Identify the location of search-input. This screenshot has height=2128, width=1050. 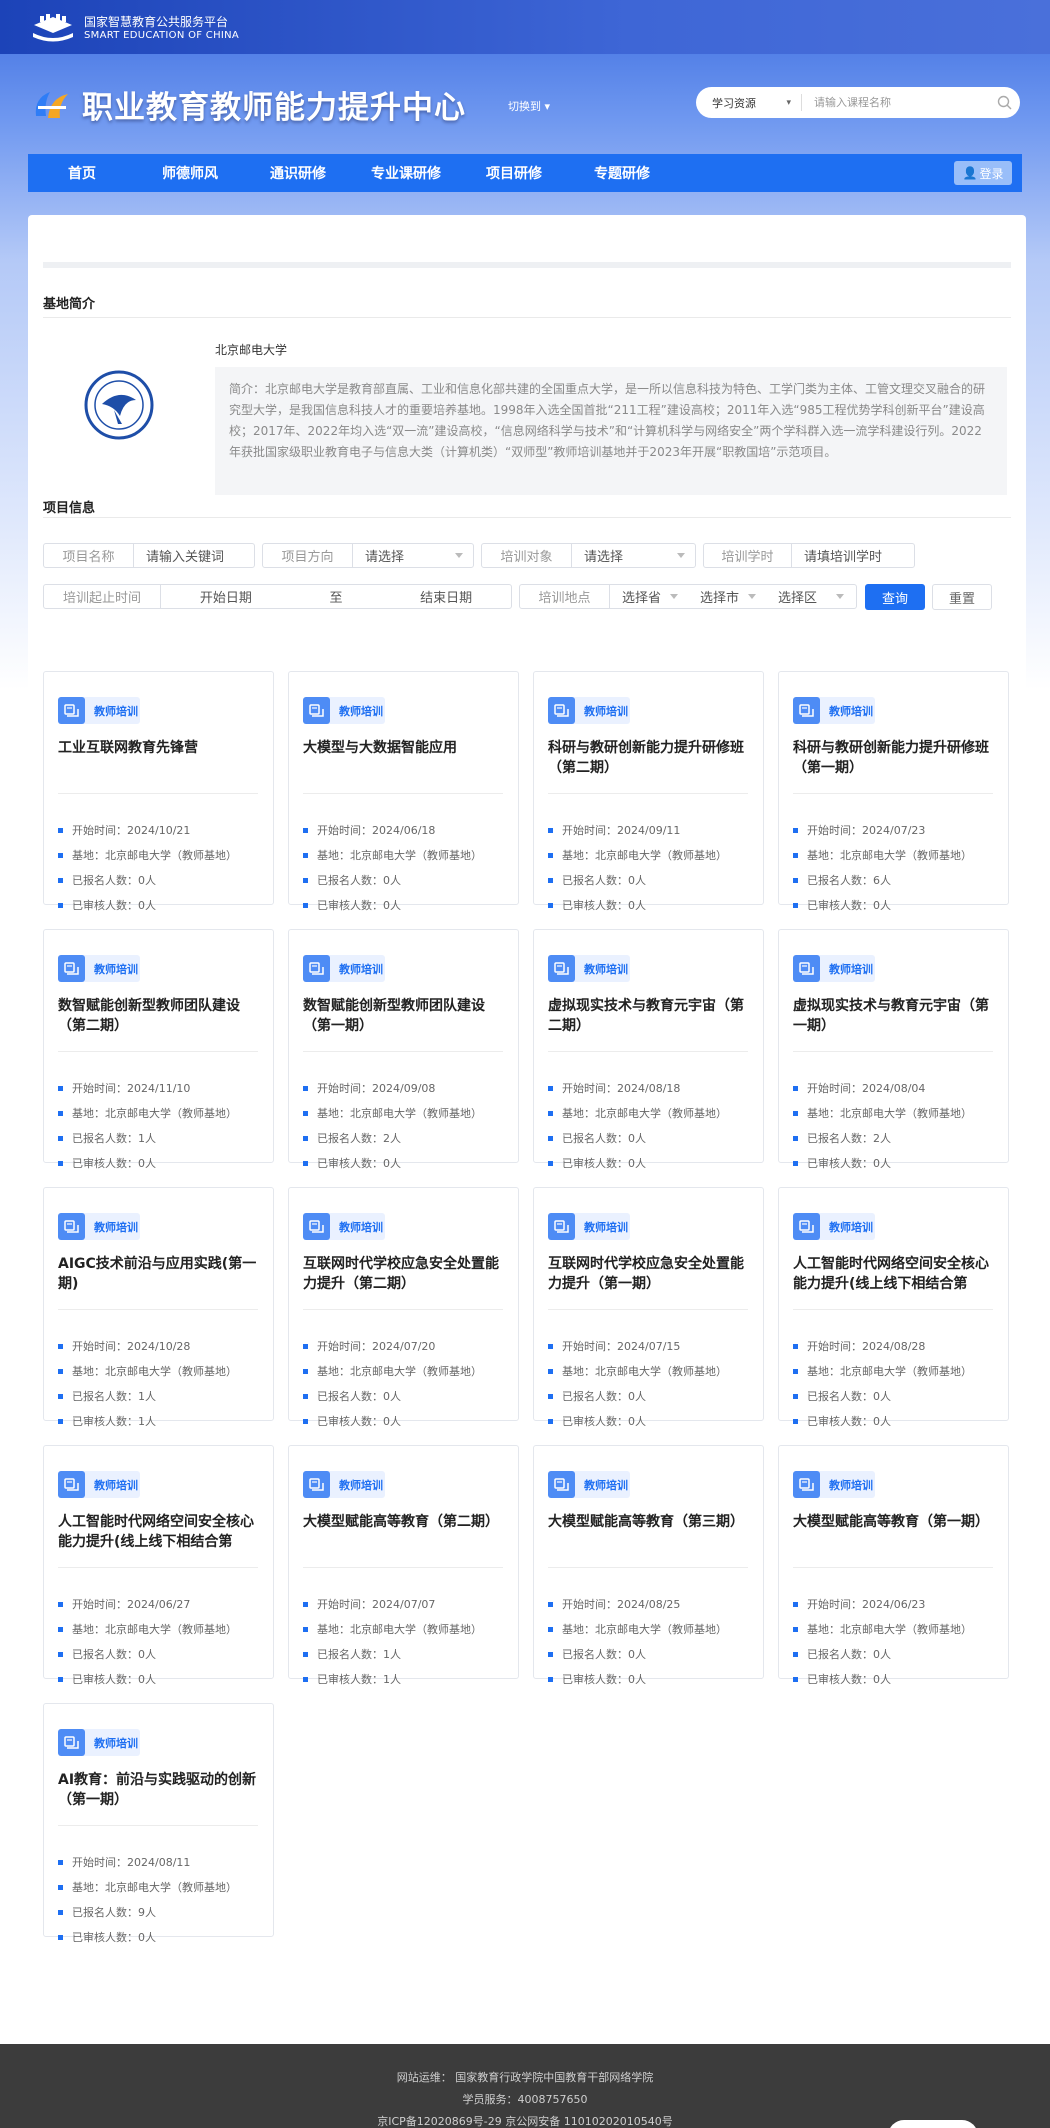
(892, 102).